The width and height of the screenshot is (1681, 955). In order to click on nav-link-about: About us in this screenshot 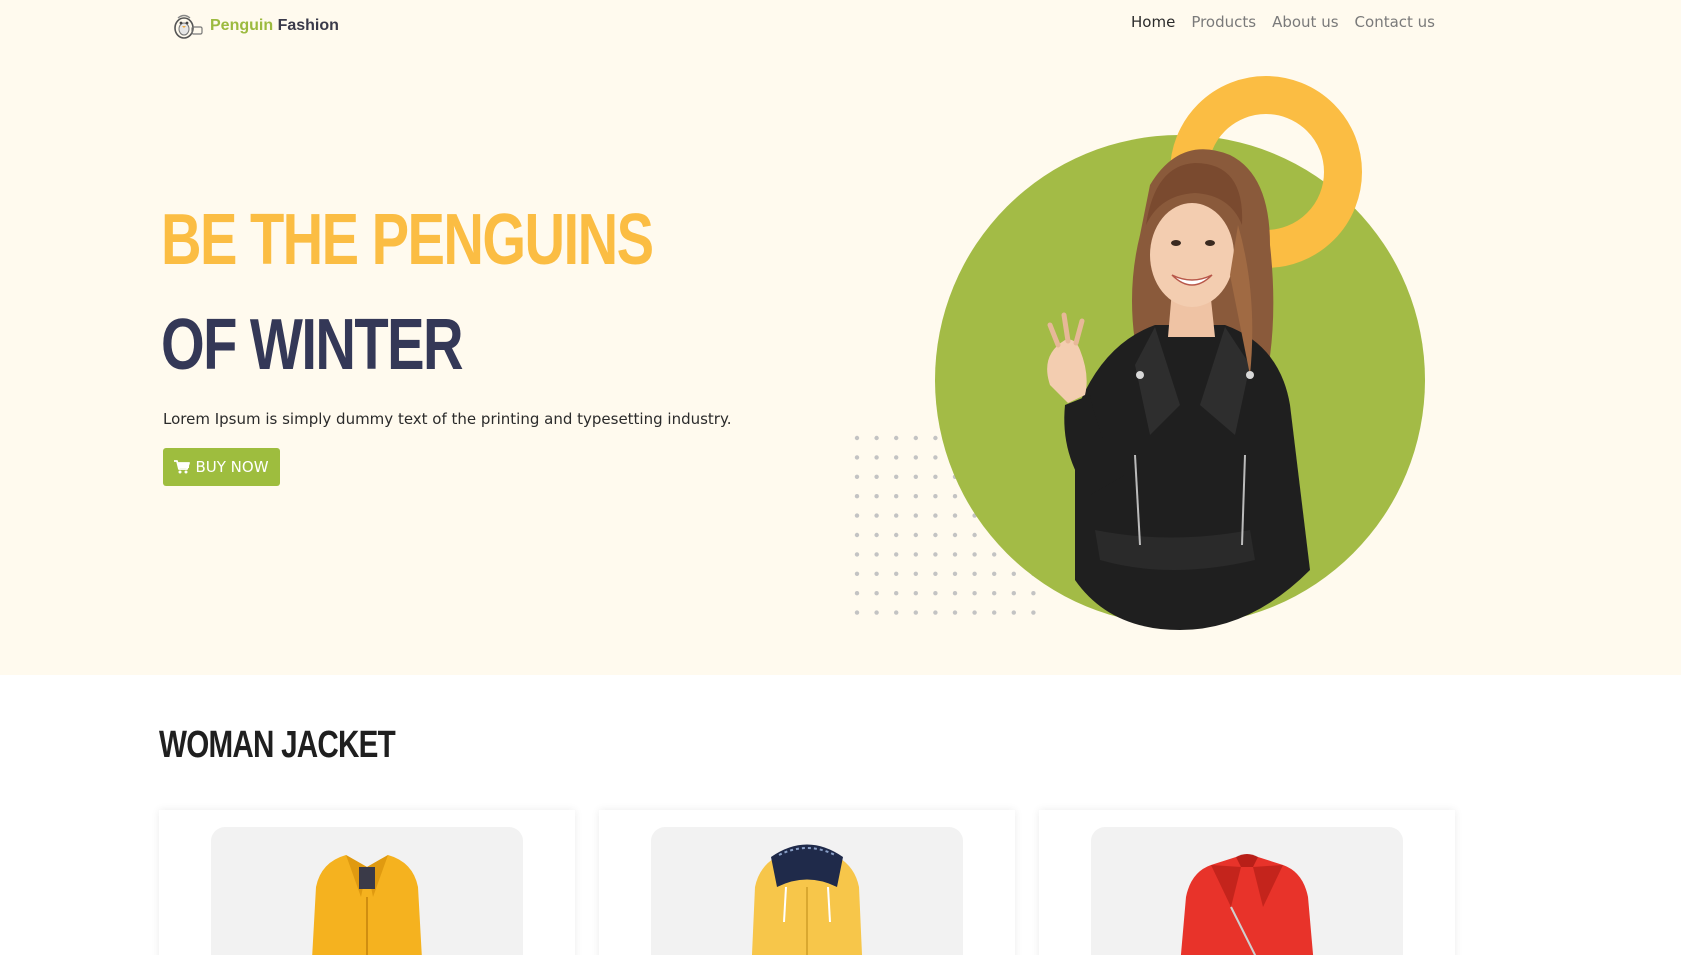, I will do `click(1305, 22)`.